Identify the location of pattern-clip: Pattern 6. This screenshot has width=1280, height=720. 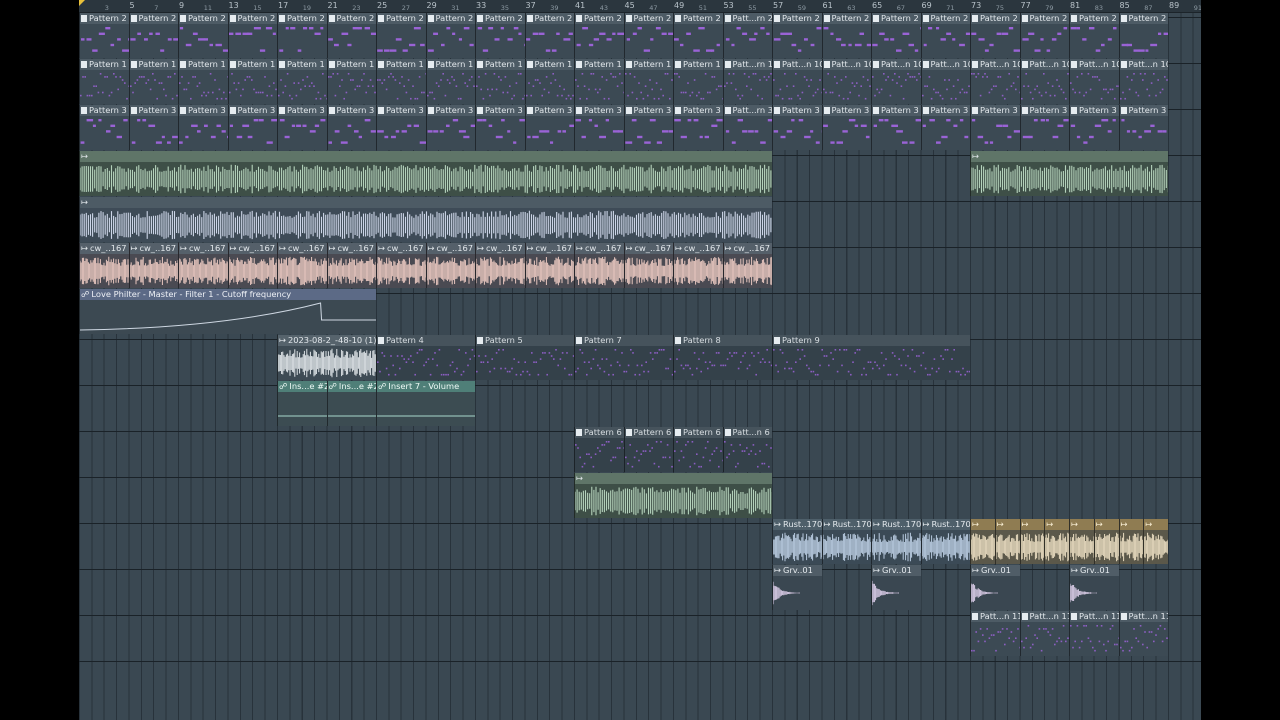
(648, 449).